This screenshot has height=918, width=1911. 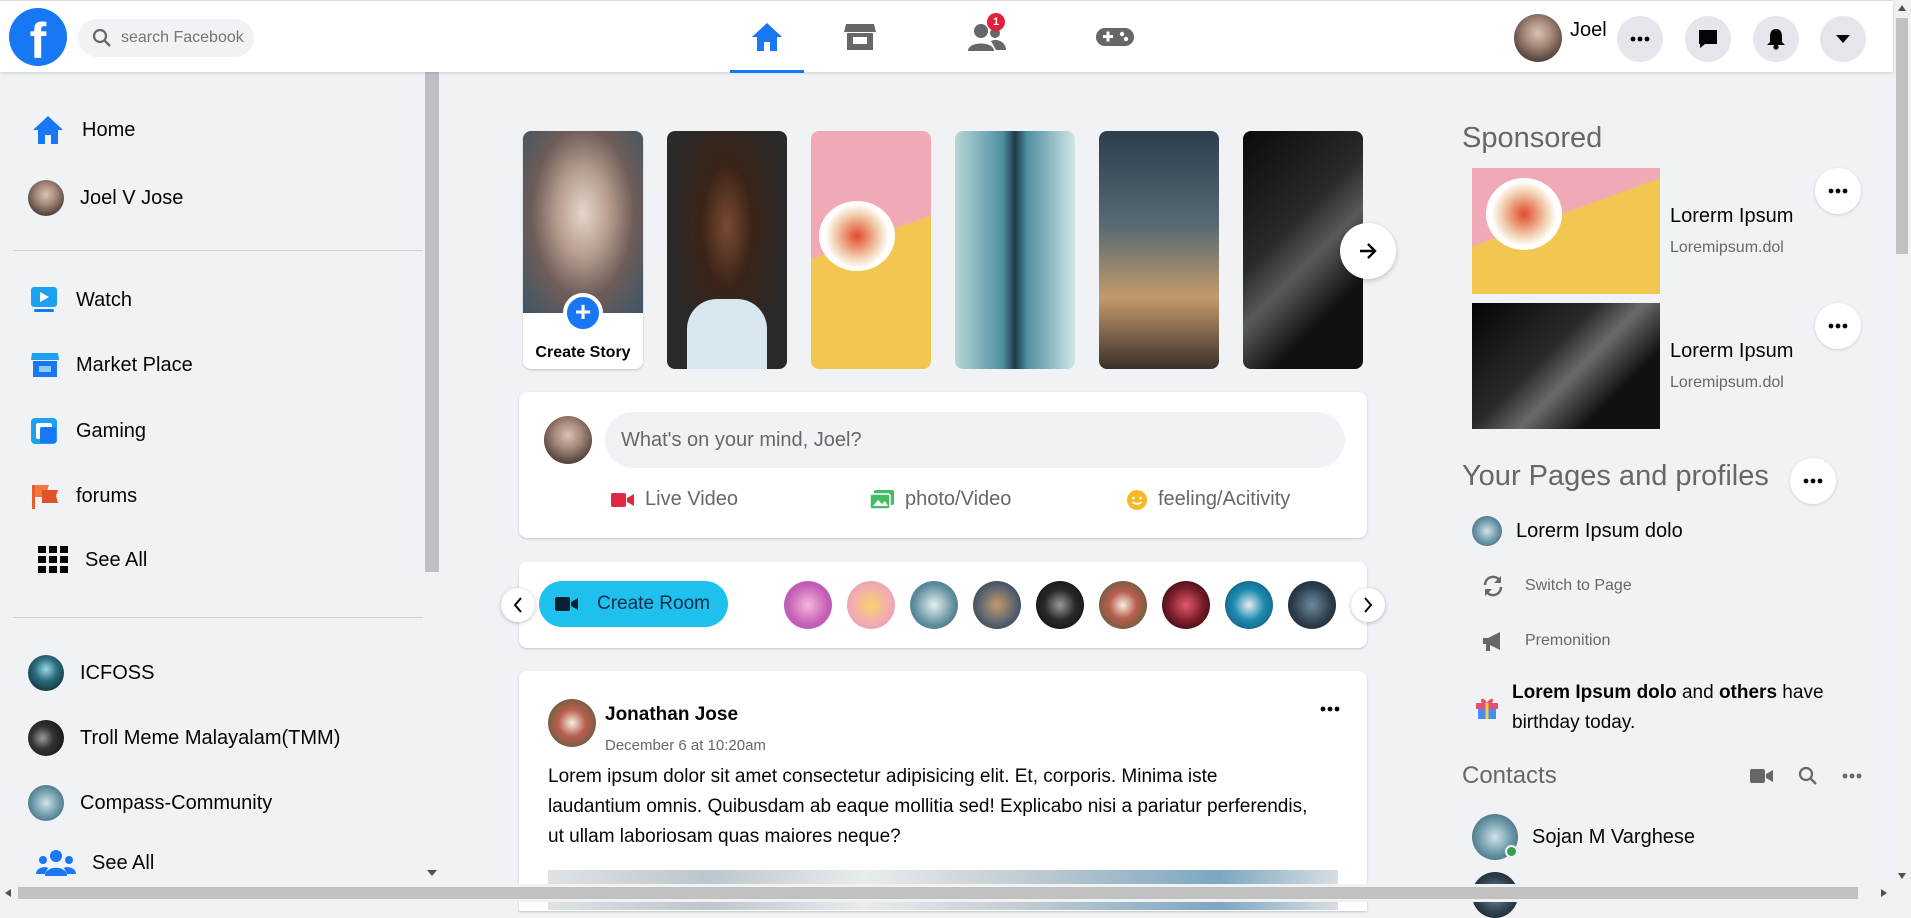 What do you see at coordinates (184, 738) in the screenshot?
I see `sidebar-group-tmm: Troll Meme Malayalam(TMM)` at bounding box center [184, 738].